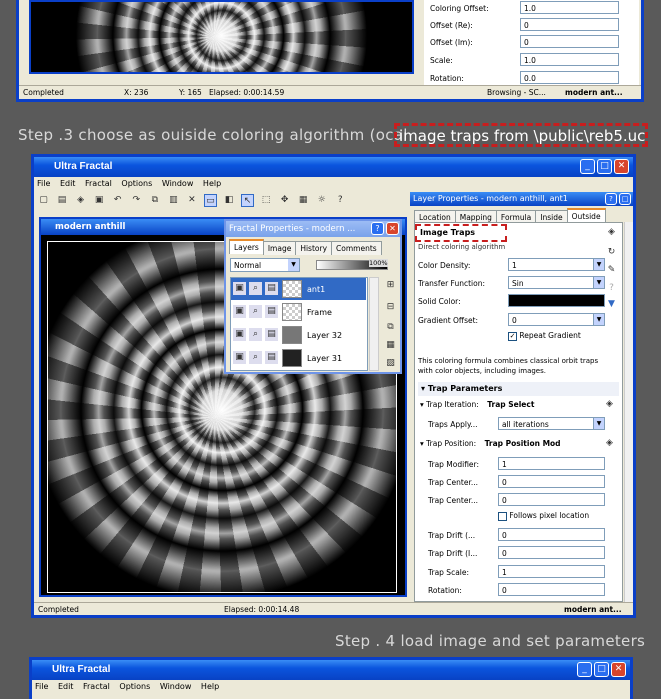 The height and width of the screenshot is (699, 661). What do you see at coordinates (611, 288) in the screenshot?
I see `question-icon: ?` at bounding box center [611, 288].